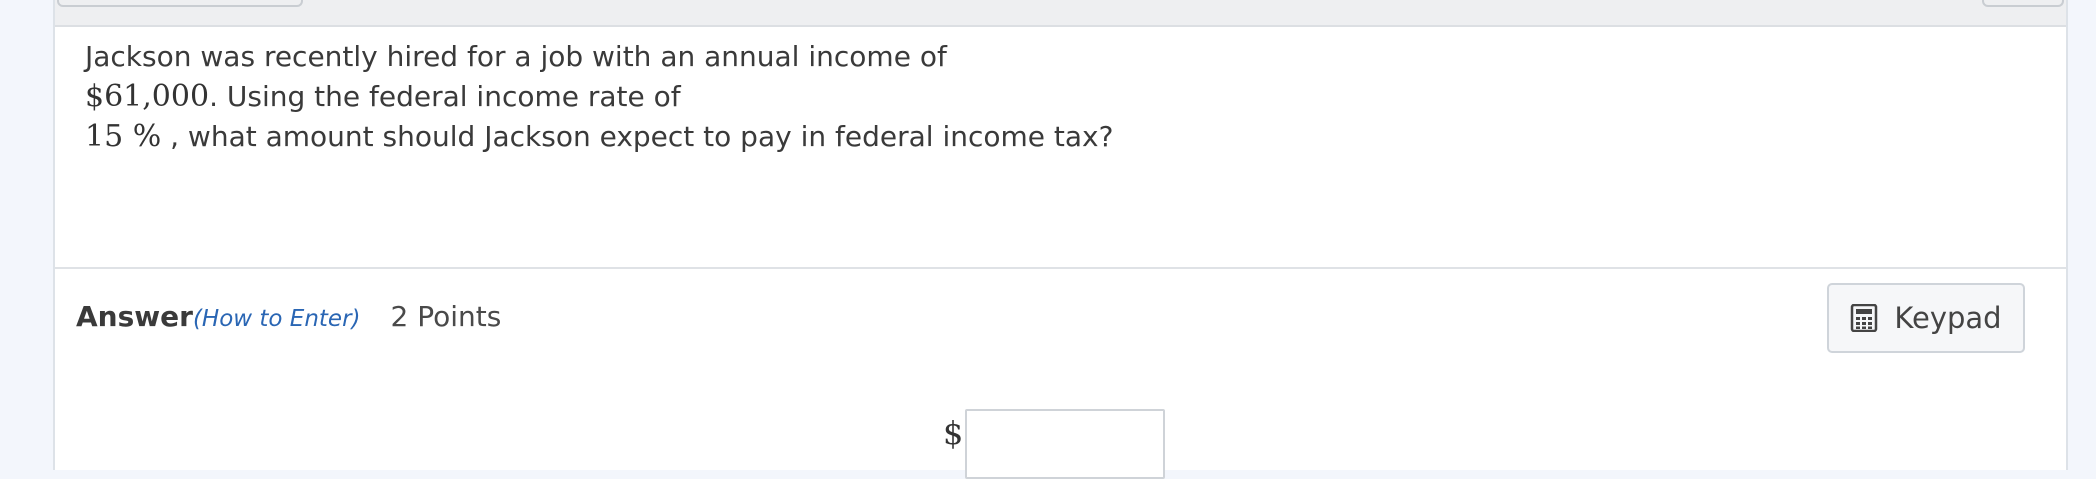 This screenshot has width=2096, height=479. I want to click on answer-header: Answer (How to Enter) 2 Points, so click(288, 320).